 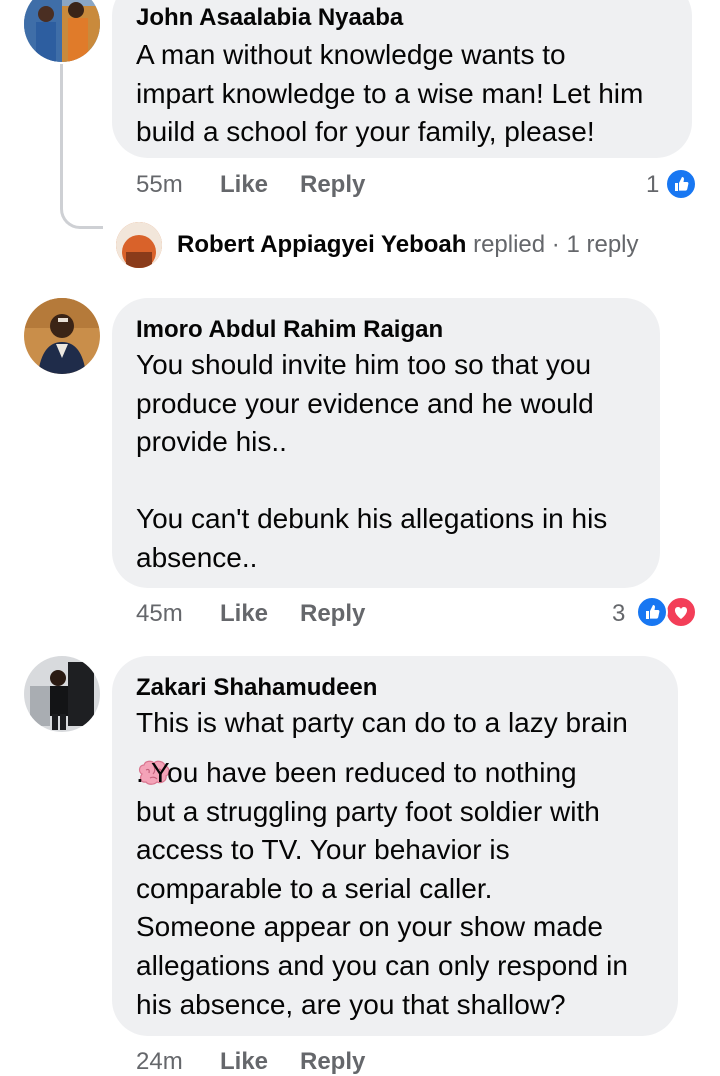 What do you see at coordinates (652, 185) in the screenshot?
I see `reaction-count: 1` at bounding box center [652, 185].